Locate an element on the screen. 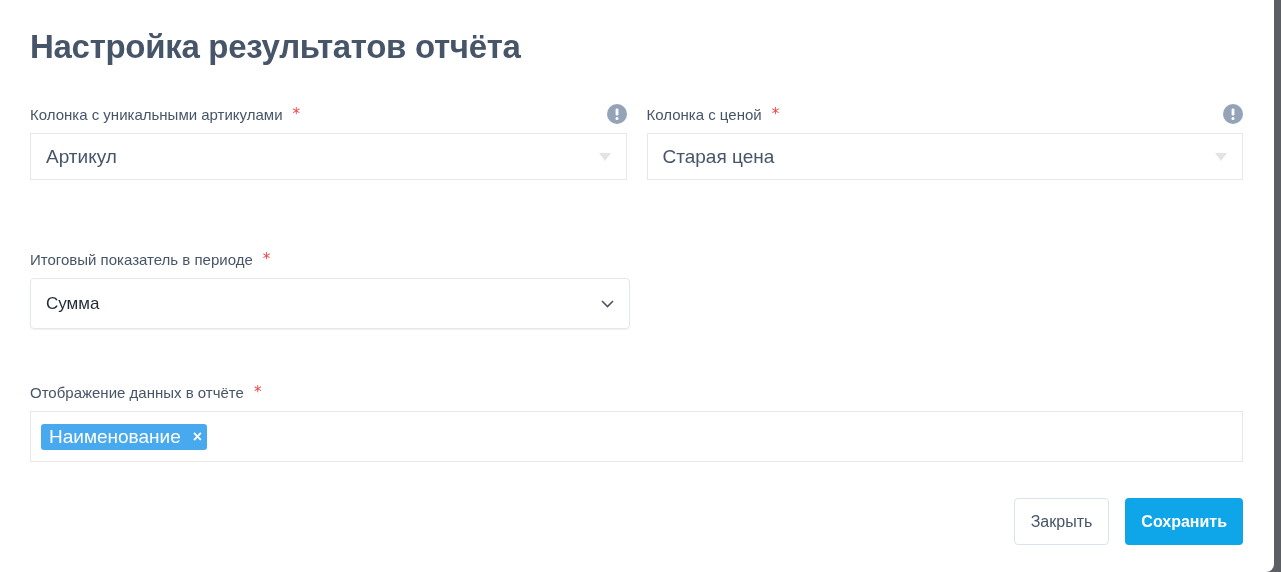 The height and width of the screenshot is (572, 1281). field-label: Отображение данных в отчёте is located at coordinates (137, 392).